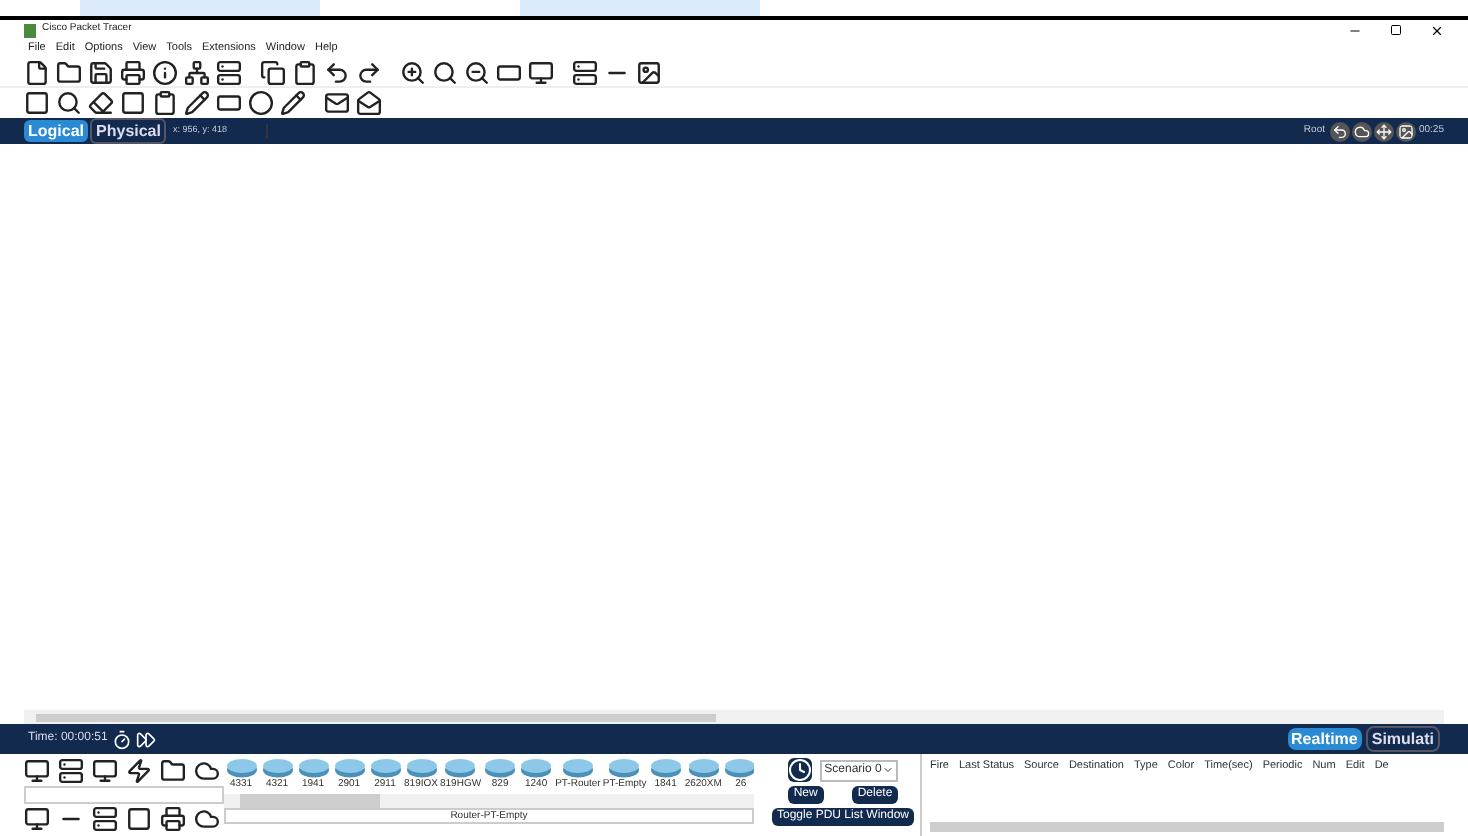  Describe the element at coordinates (369, 72) in the screenshot. I see `redo-icon` at that location.